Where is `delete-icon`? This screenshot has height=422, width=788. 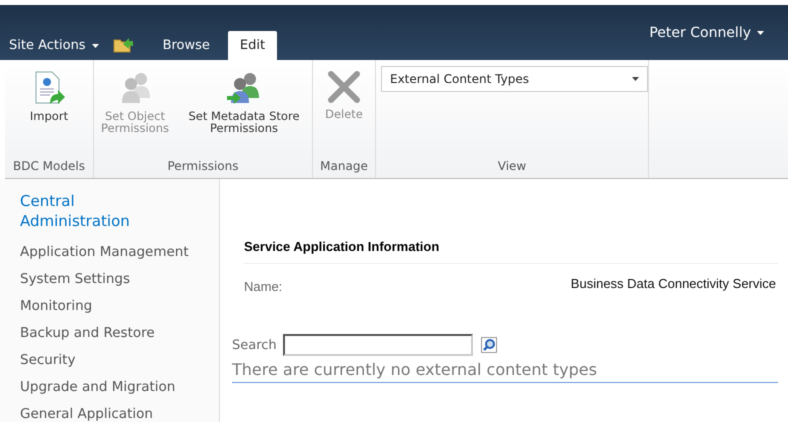 delete-icon is located at coordinates (344, 87).